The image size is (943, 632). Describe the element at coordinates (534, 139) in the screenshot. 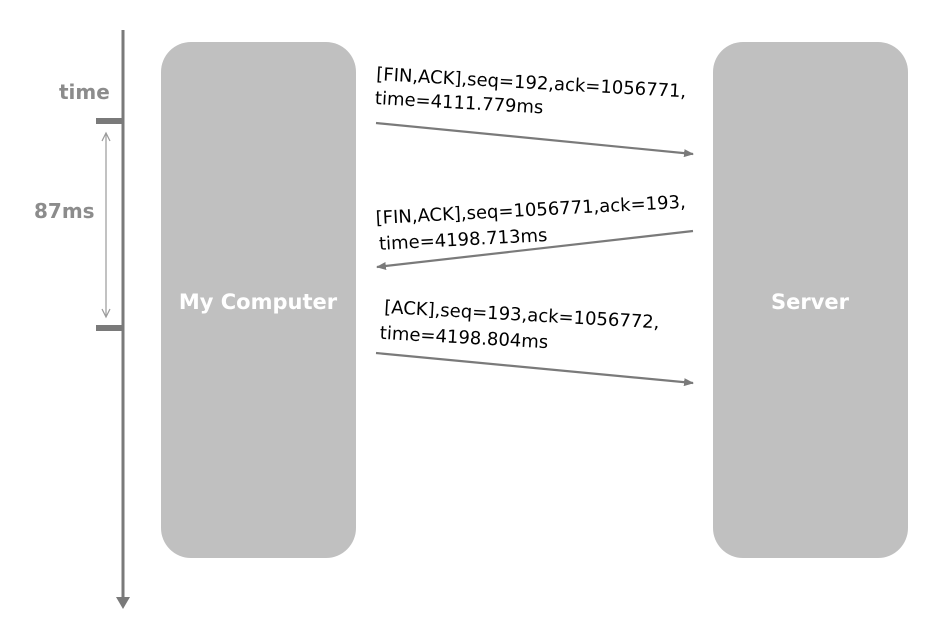

I see `message-1-arrow` at that location.